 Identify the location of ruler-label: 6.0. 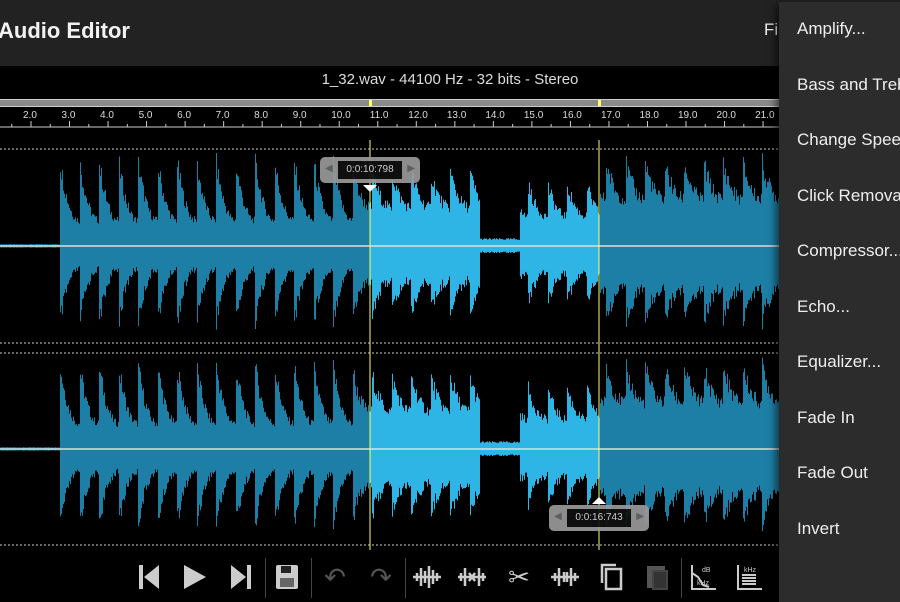
(184, 115).